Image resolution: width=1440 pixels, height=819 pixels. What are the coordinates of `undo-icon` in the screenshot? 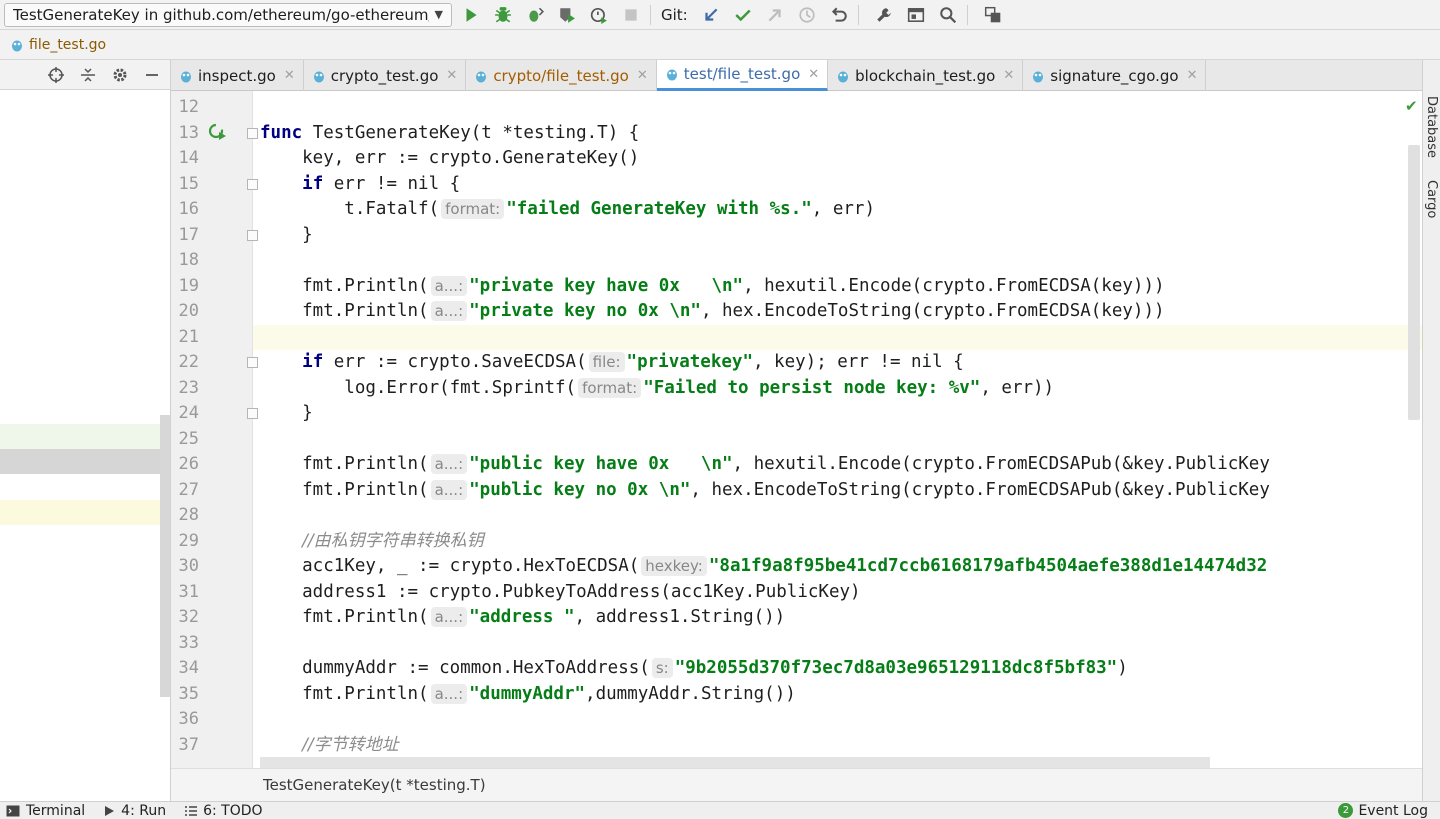 It's located at (839, 14).